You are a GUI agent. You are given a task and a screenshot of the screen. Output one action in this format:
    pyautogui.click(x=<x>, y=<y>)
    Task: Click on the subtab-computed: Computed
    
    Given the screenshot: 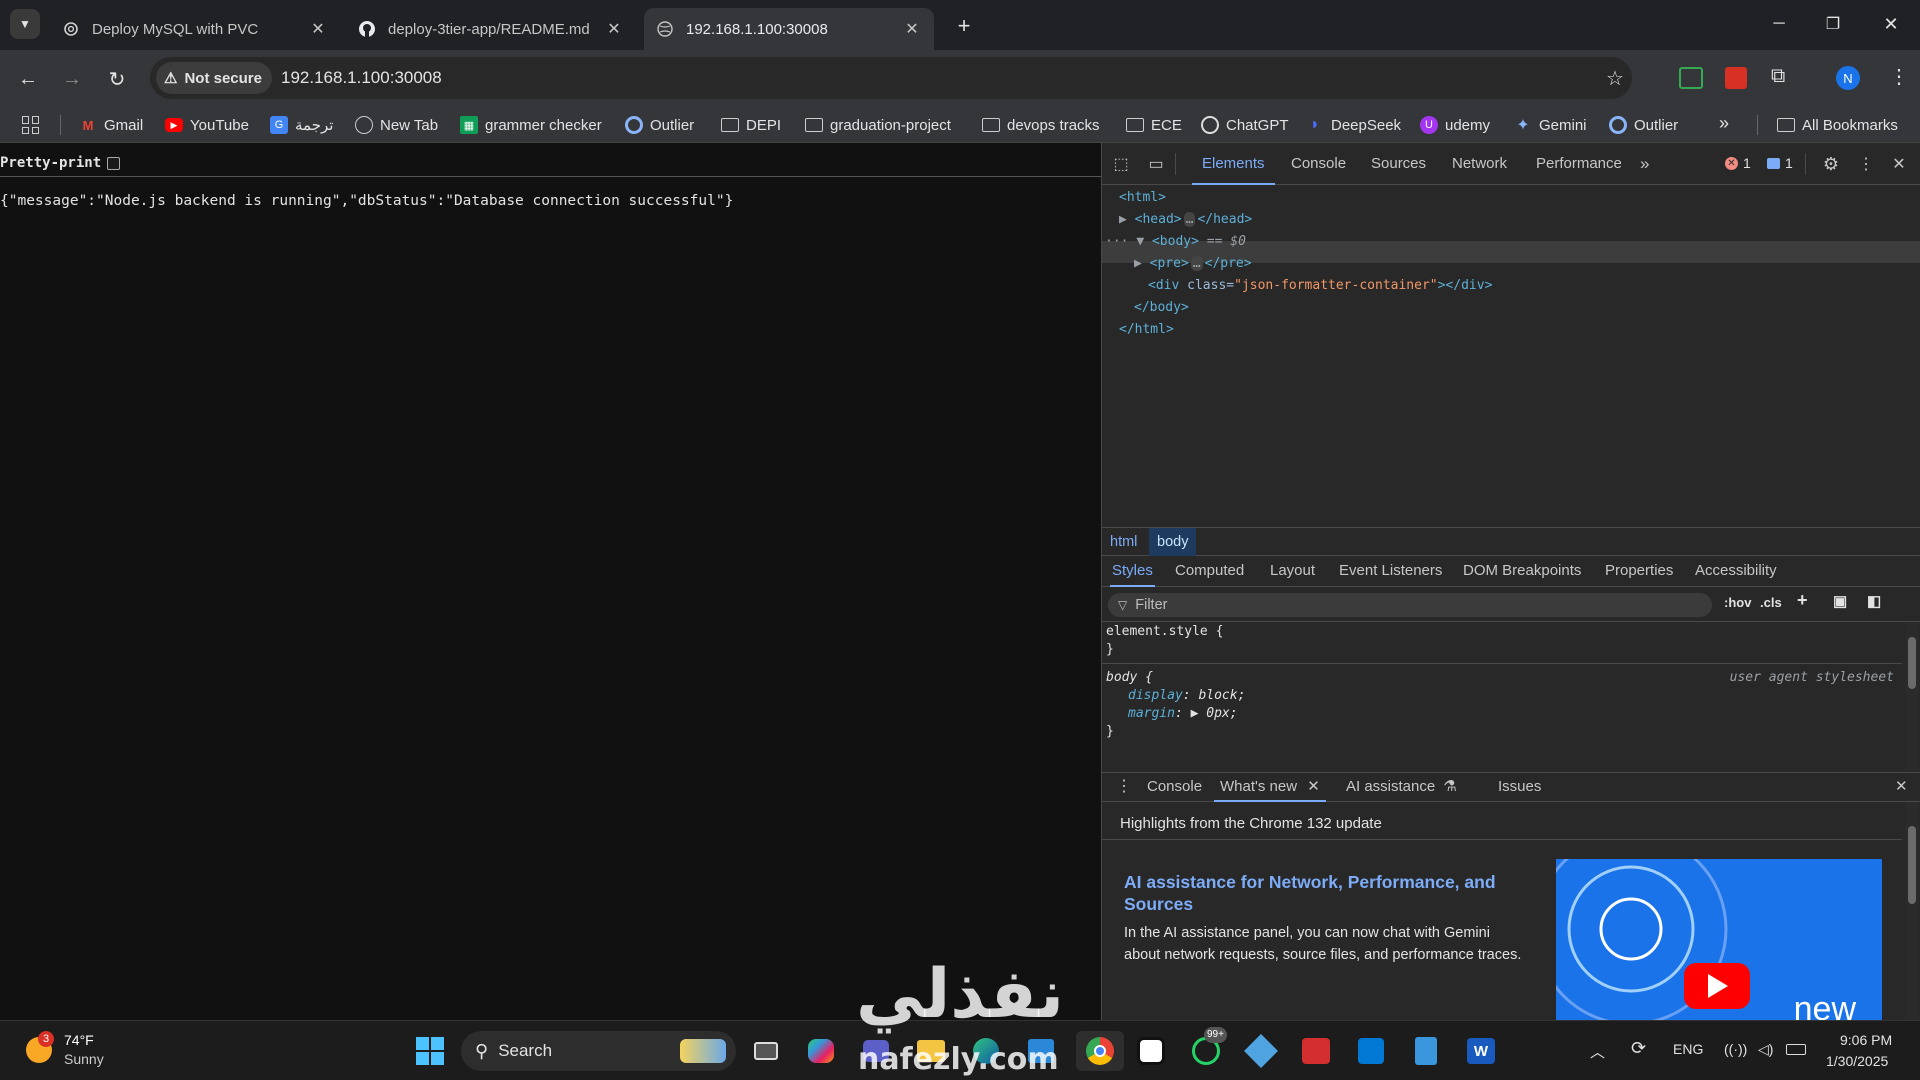 What is the action you would take?
    pyautogui.click(x=1209, y=571)
    